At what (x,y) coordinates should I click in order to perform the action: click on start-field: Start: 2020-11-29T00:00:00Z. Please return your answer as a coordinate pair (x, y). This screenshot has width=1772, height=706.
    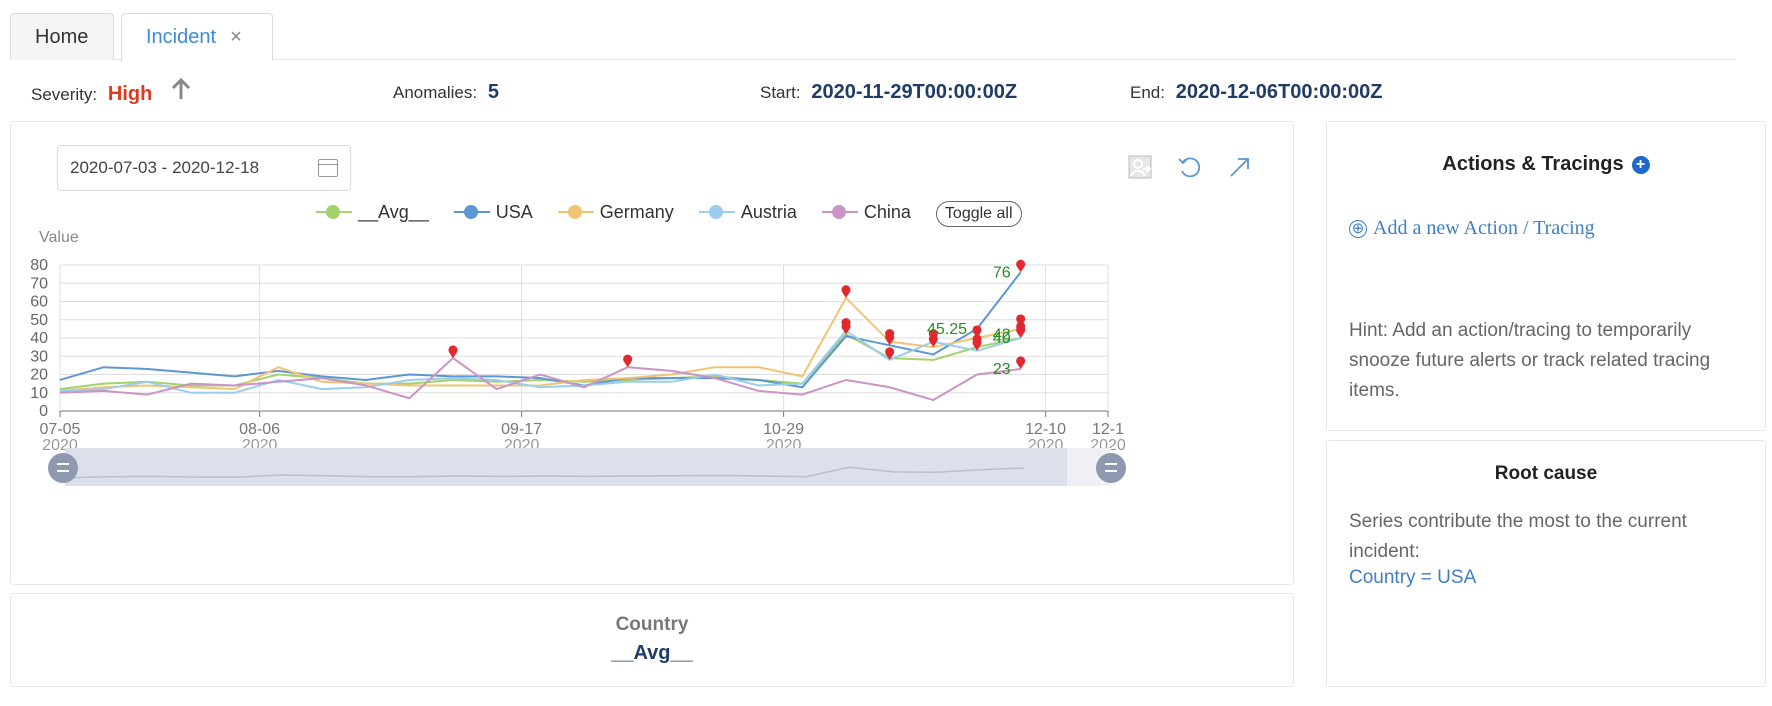
    Looking at the image, I should click on (888, 92).